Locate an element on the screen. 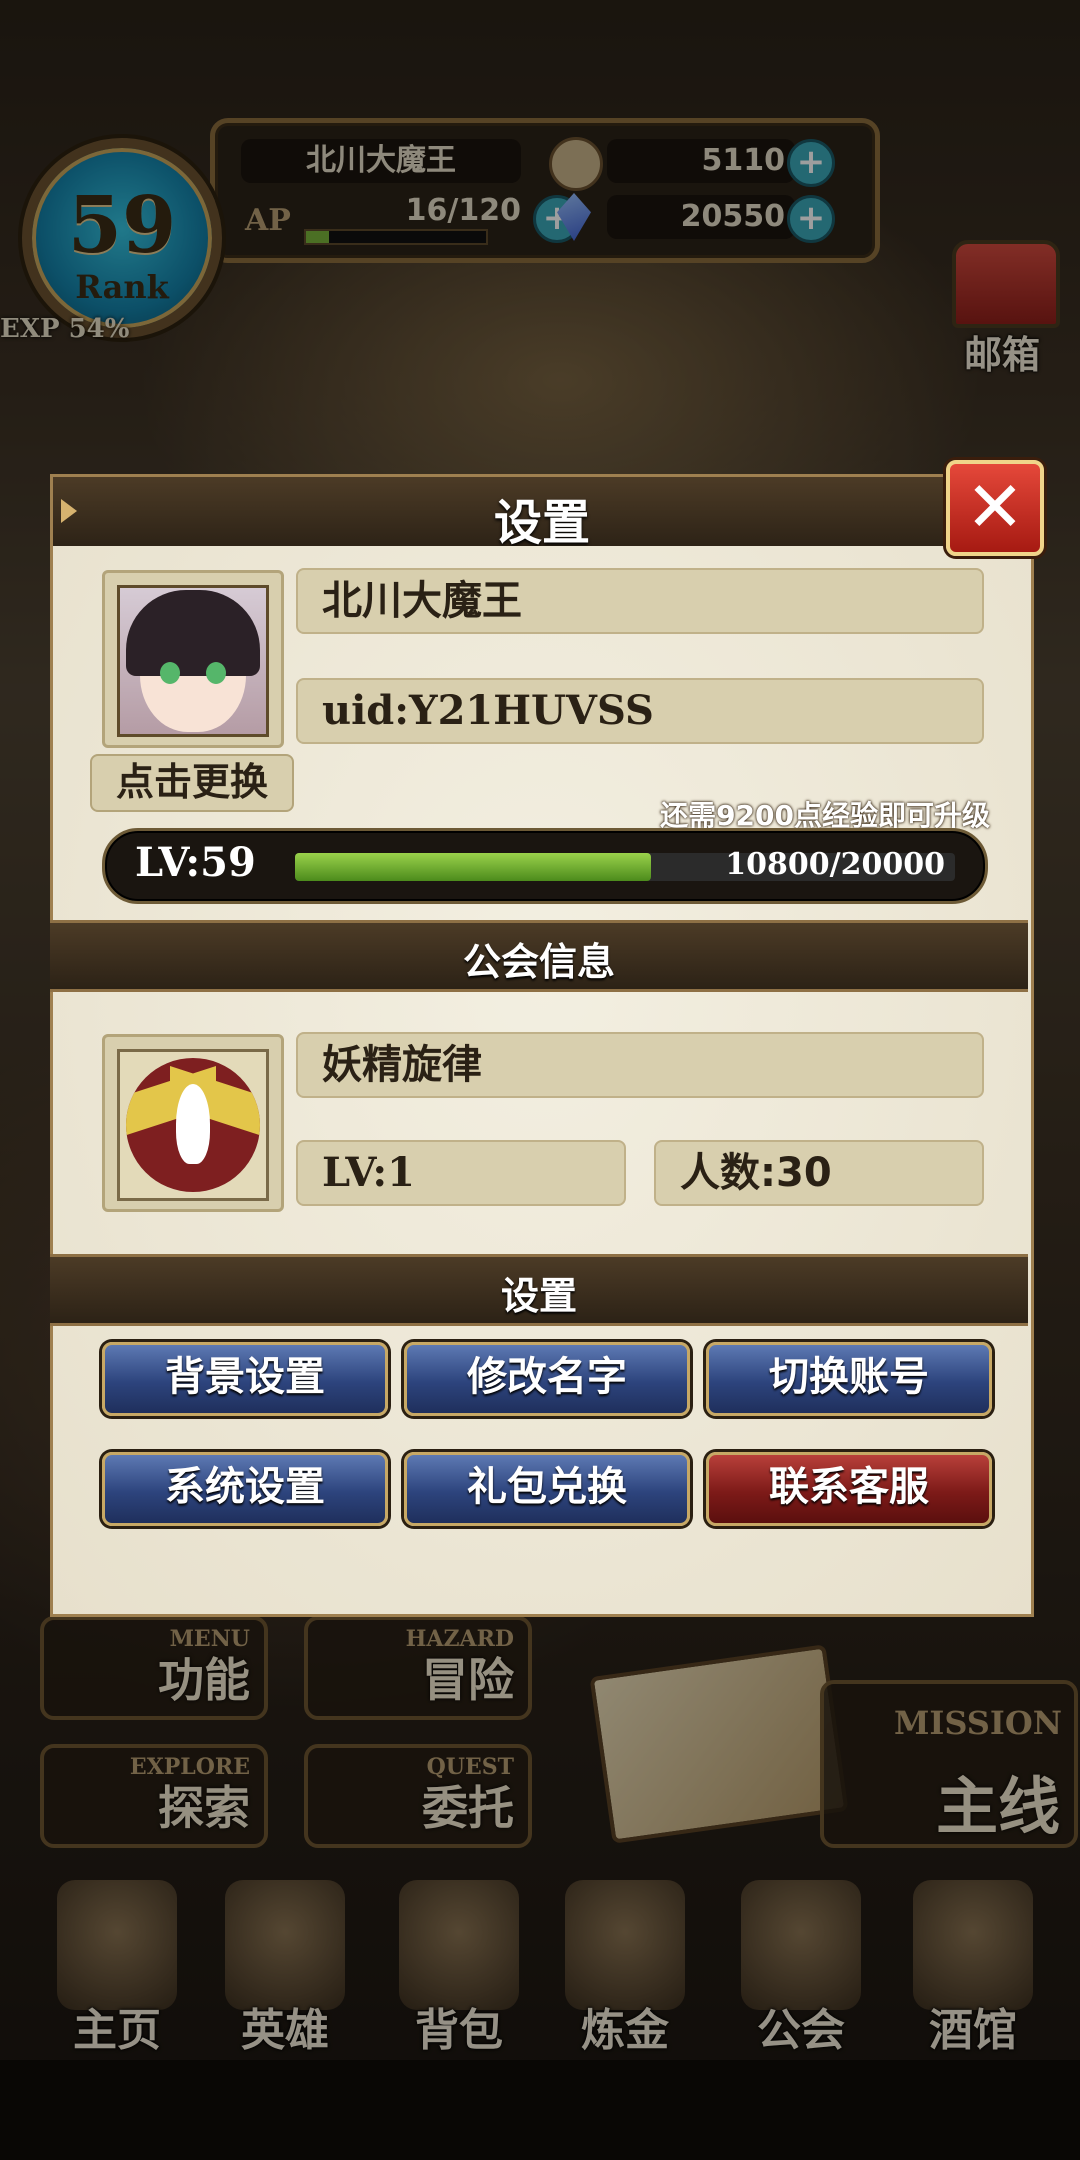 This screenshot has height=2160, width=1080. dialog-title: 设置 is located at coordinates (541, 523).